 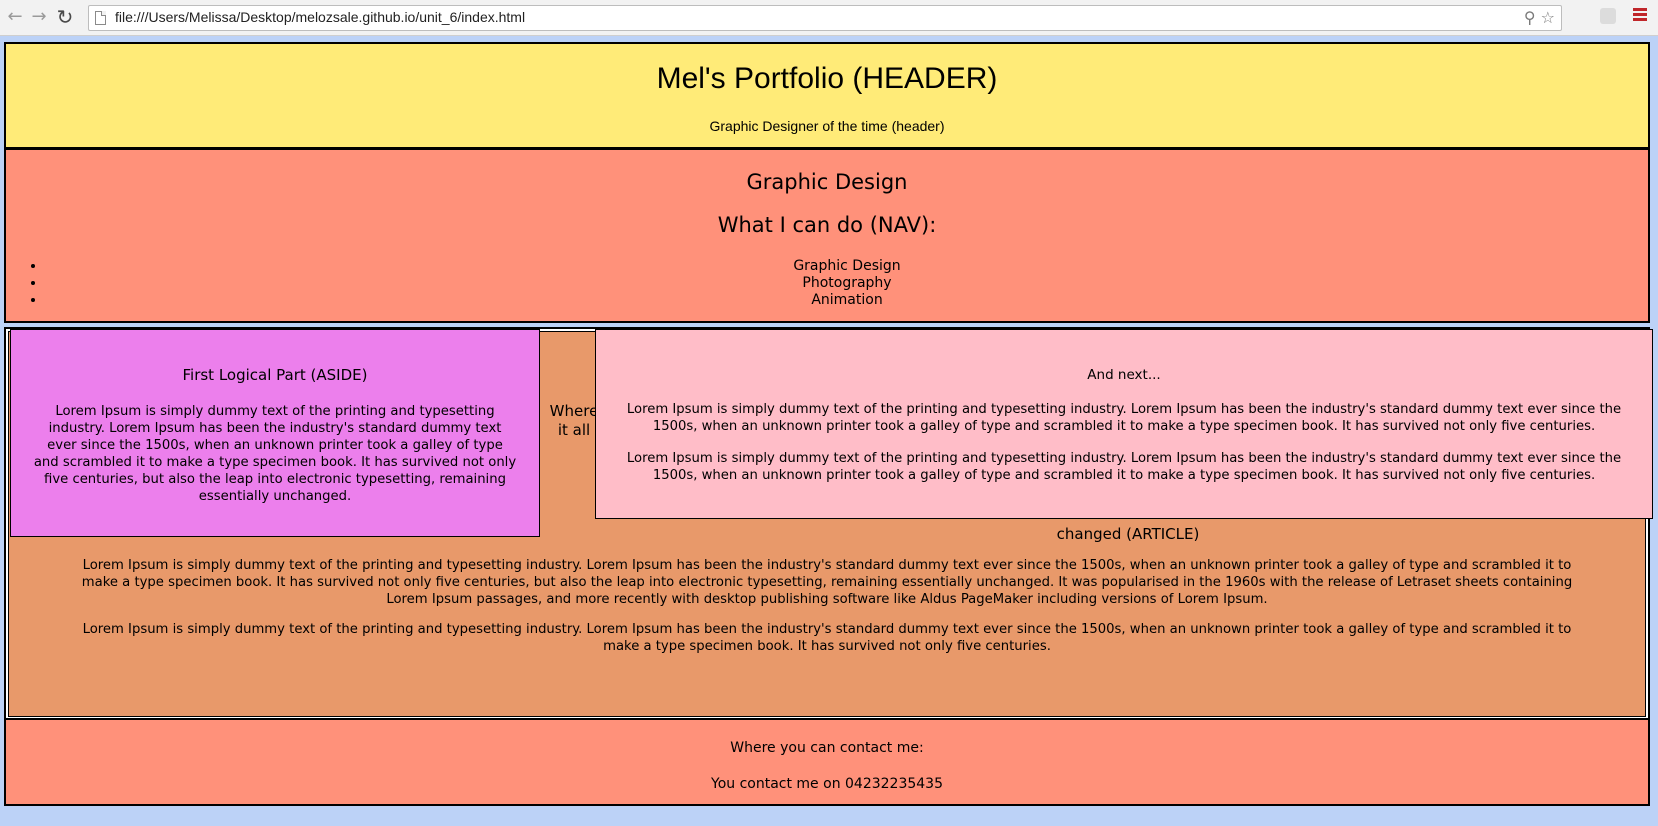 I want to click on nav-item-graphic-design: Graphic Design, so click(x=847, y=266).